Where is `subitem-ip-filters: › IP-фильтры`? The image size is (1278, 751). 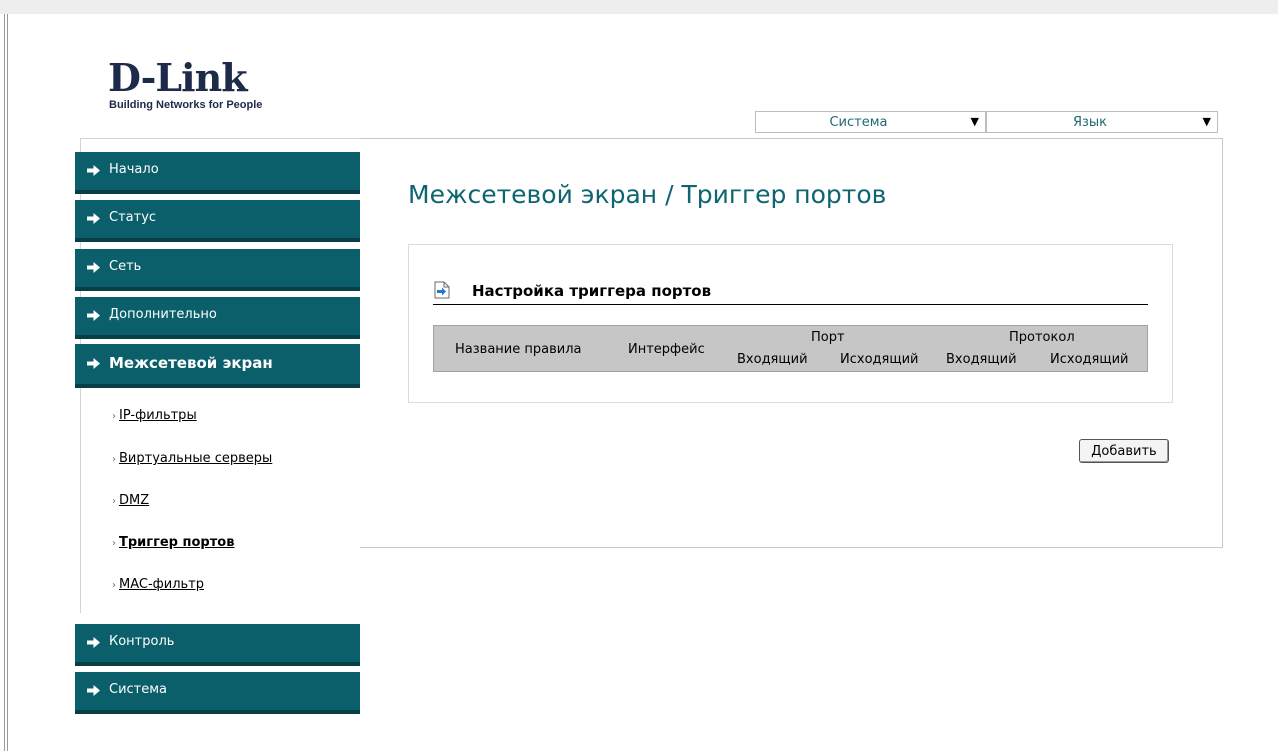
subitem-ip-filters: › IP-фильтры is located at coordinates (154, 415).